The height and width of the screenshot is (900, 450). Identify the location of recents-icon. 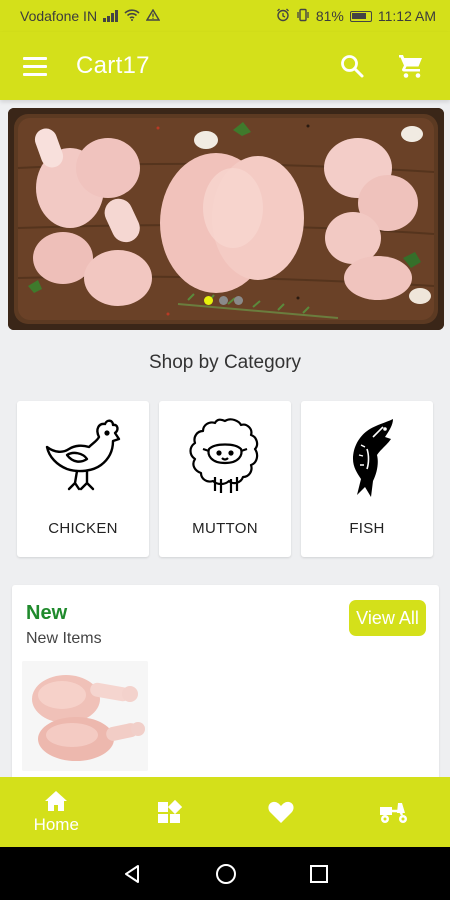
(319, 874).